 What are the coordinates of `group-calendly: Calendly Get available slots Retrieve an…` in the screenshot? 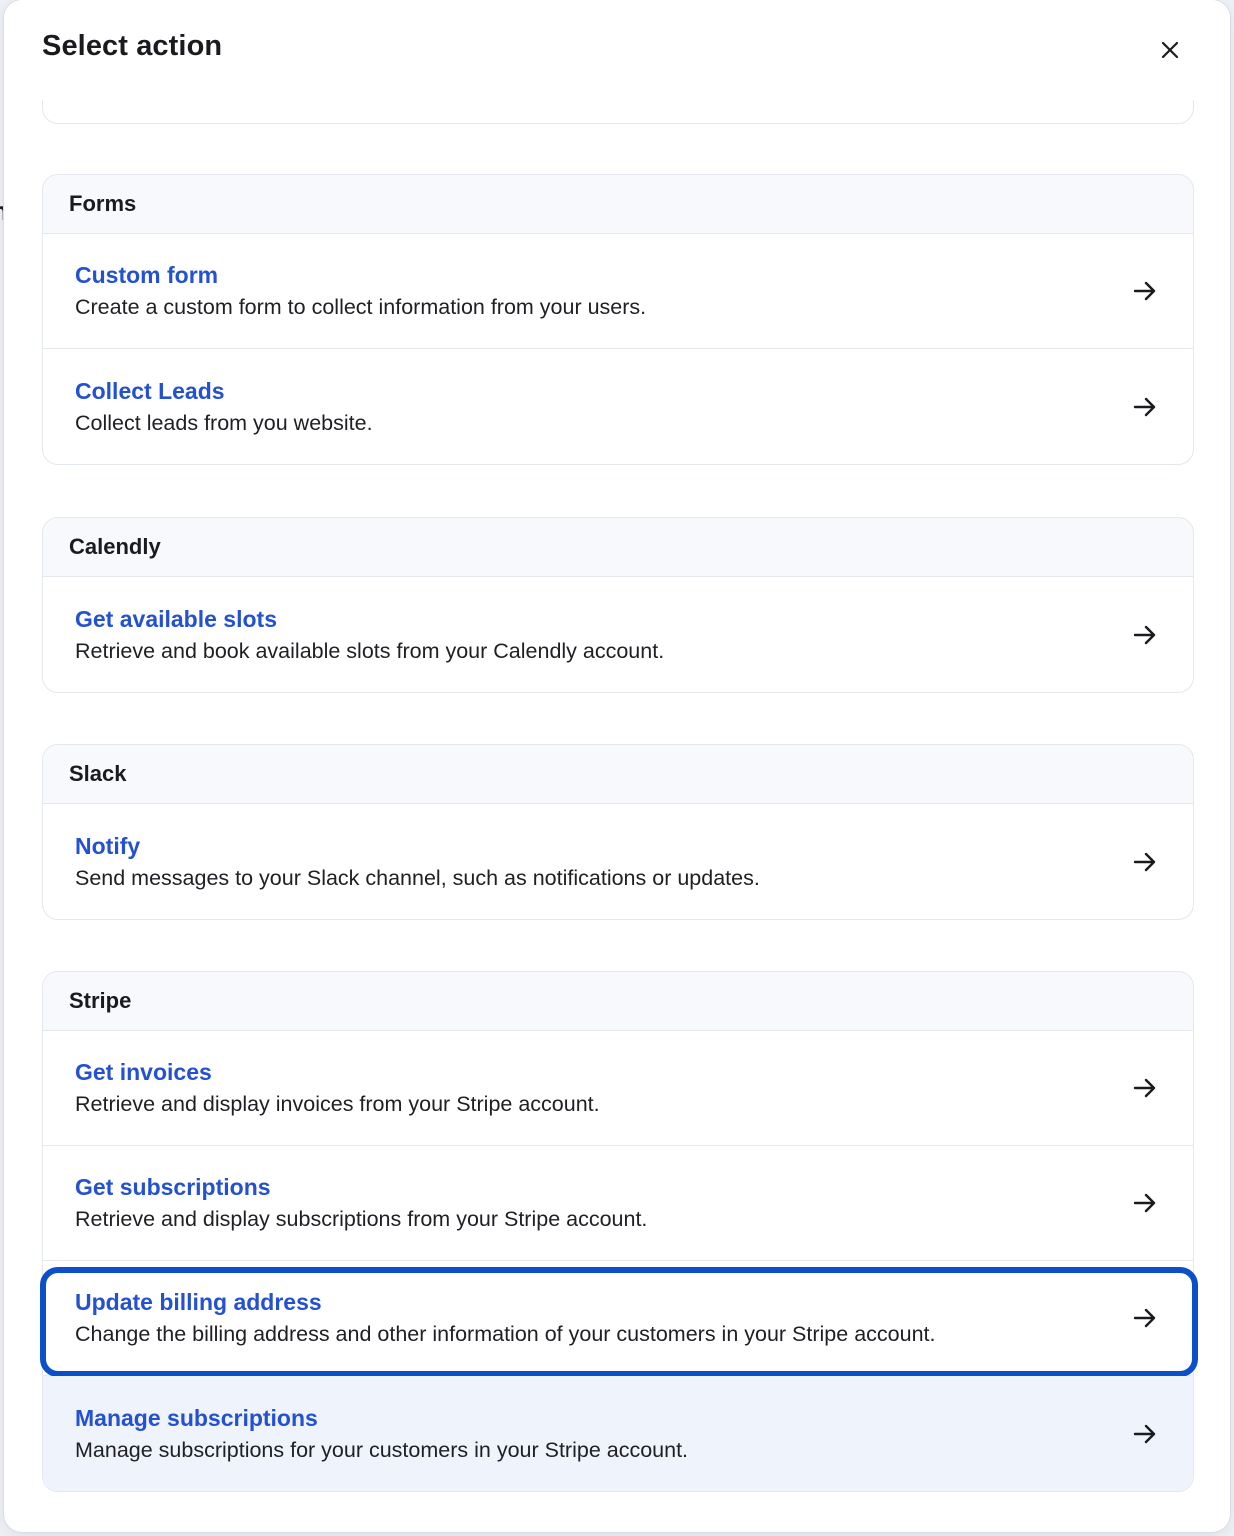 It's located at (618, 605).